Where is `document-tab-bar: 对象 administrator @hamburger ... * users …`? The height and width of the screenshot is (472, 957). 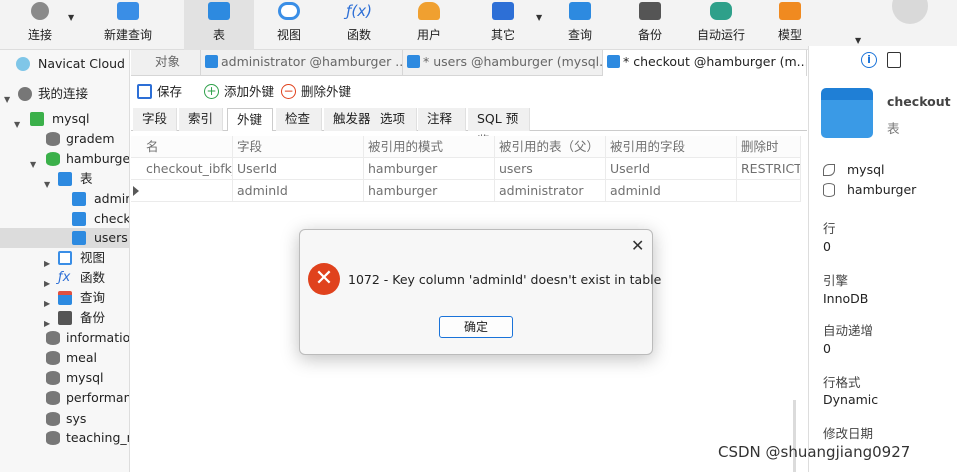 document-tab-bar: 对象 administrator @hamburger ... * users … is located at coordinates (469, 63).